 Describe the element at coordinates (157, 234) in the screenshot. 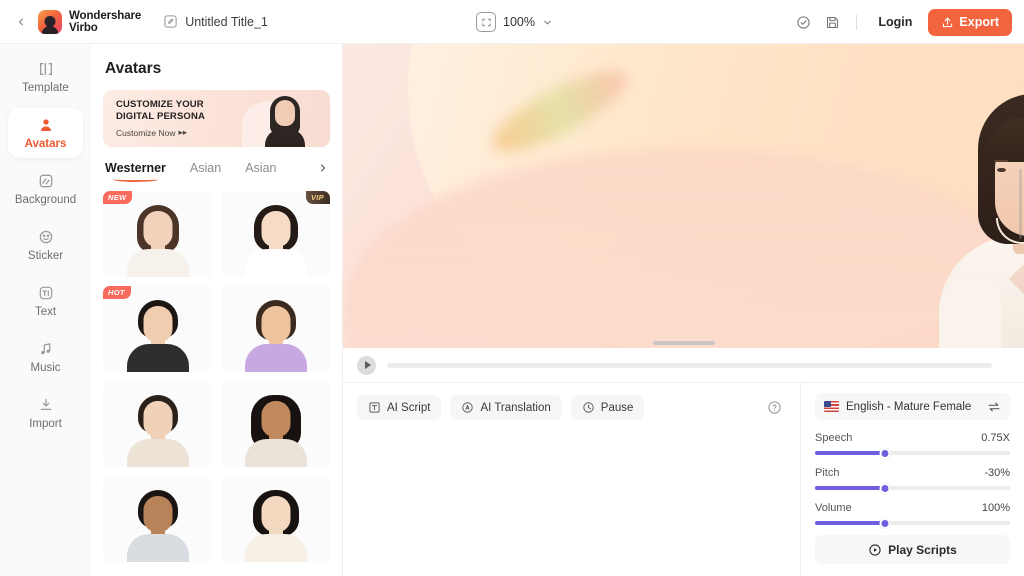

I see `avatar-card: NEW` at that location.